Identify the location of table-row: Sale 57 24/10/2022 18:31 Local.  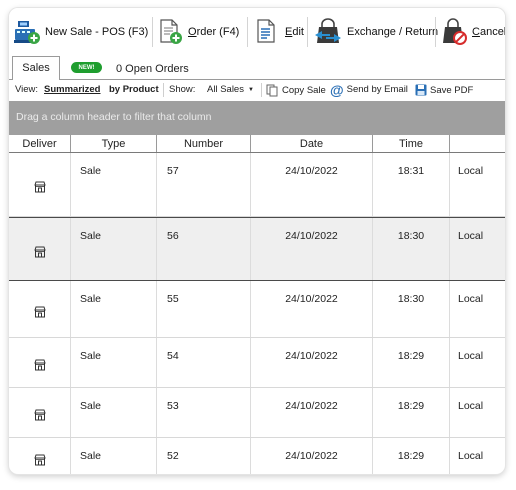
(257, 185).